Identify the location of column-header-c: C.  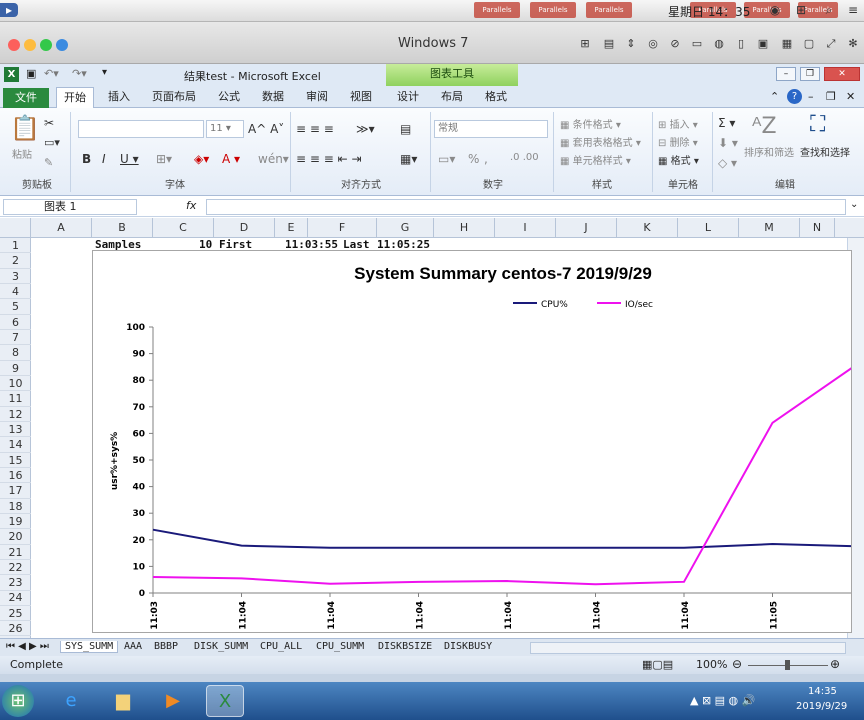
(183, 228).